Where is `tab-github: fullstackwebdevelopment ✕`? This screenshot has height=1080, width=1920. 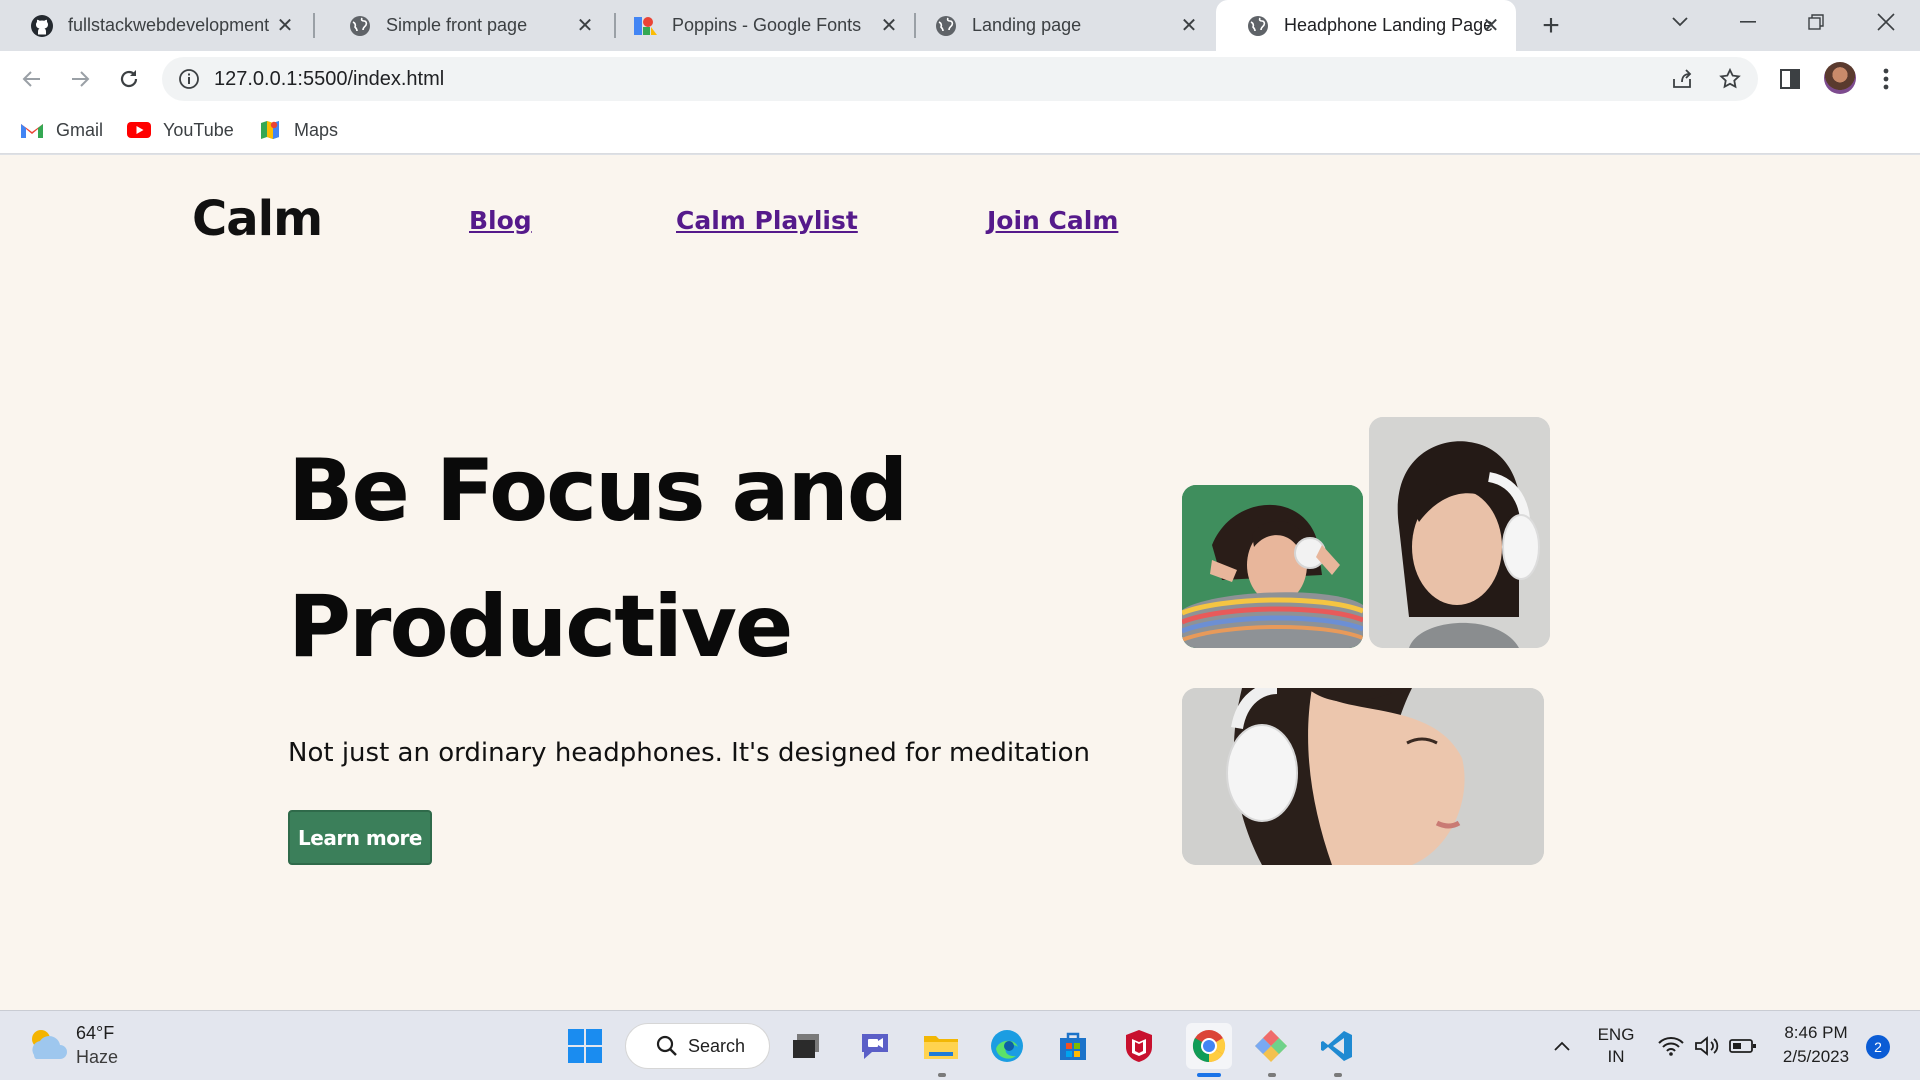 tab-github: fullstackwebdevelopment ✕ is located at coordinates (155, 25).